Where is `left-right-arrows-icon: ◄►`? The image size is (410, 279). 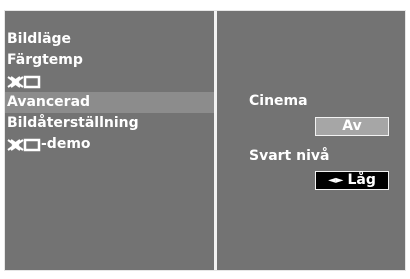
left-right-arrows-icon: ◄► is located at coordinates (336, 180).